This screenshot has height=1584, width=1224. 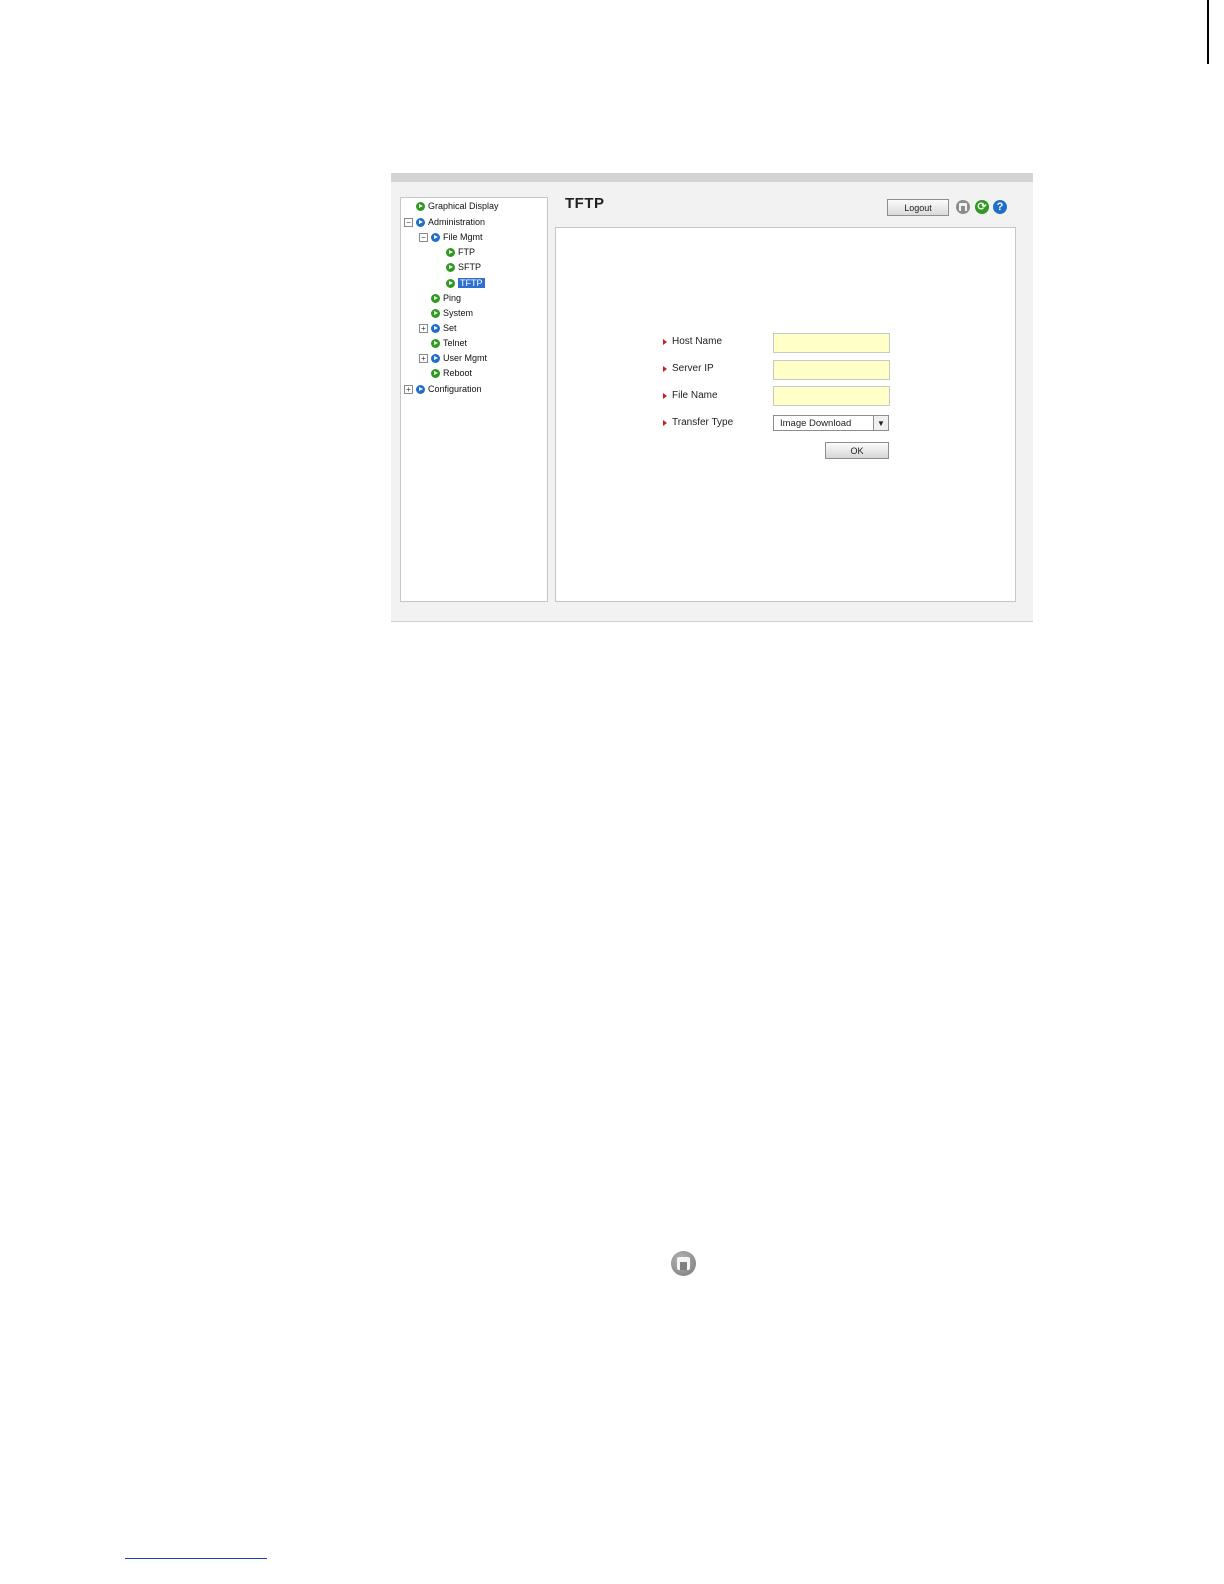 What do you see at coordinates (857, 450) in the screenshot?
I see `ok-button: OK` at bounding box center [857, 450].